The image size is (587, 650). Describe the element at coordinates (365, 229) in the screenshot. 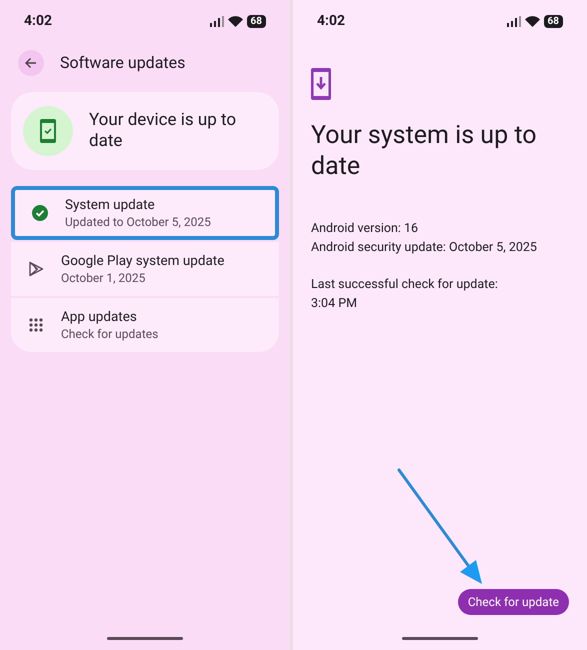

I see `version-info: Android version: 16` at that location.